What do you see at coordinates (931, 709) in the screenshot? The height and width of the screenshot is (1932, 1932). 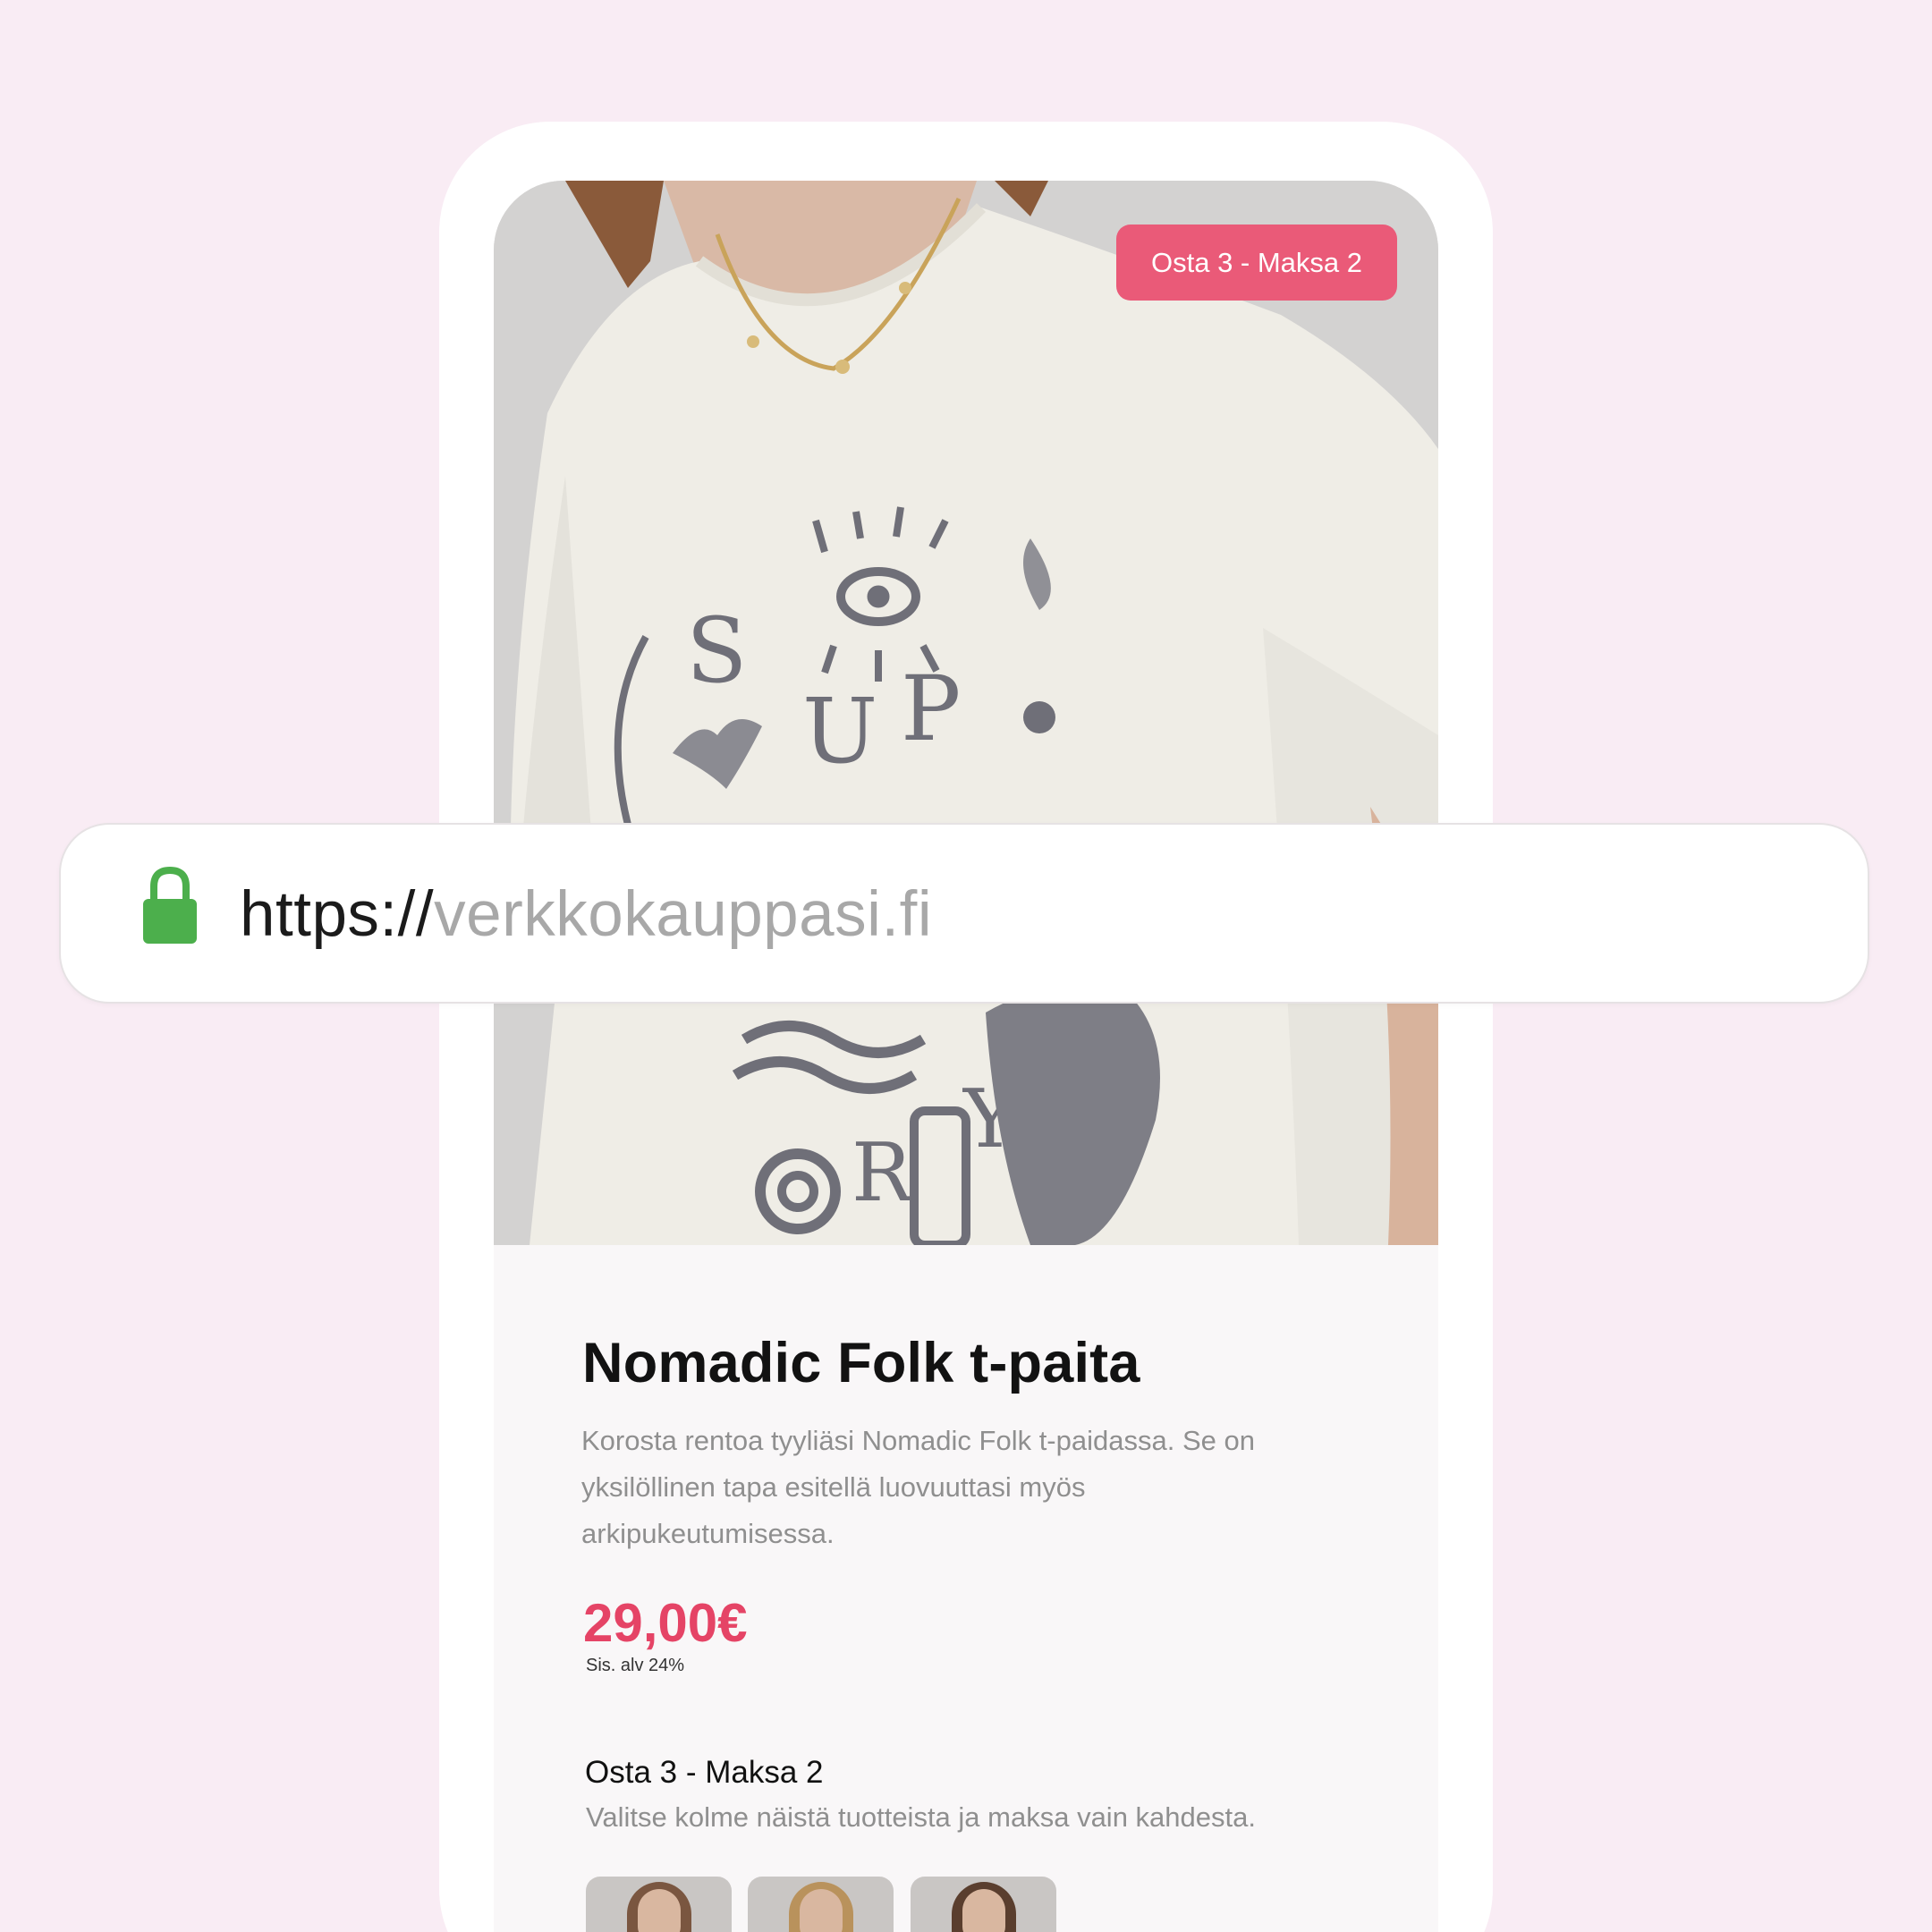 I see `svg-text: P` at bounding box center [931, 709].